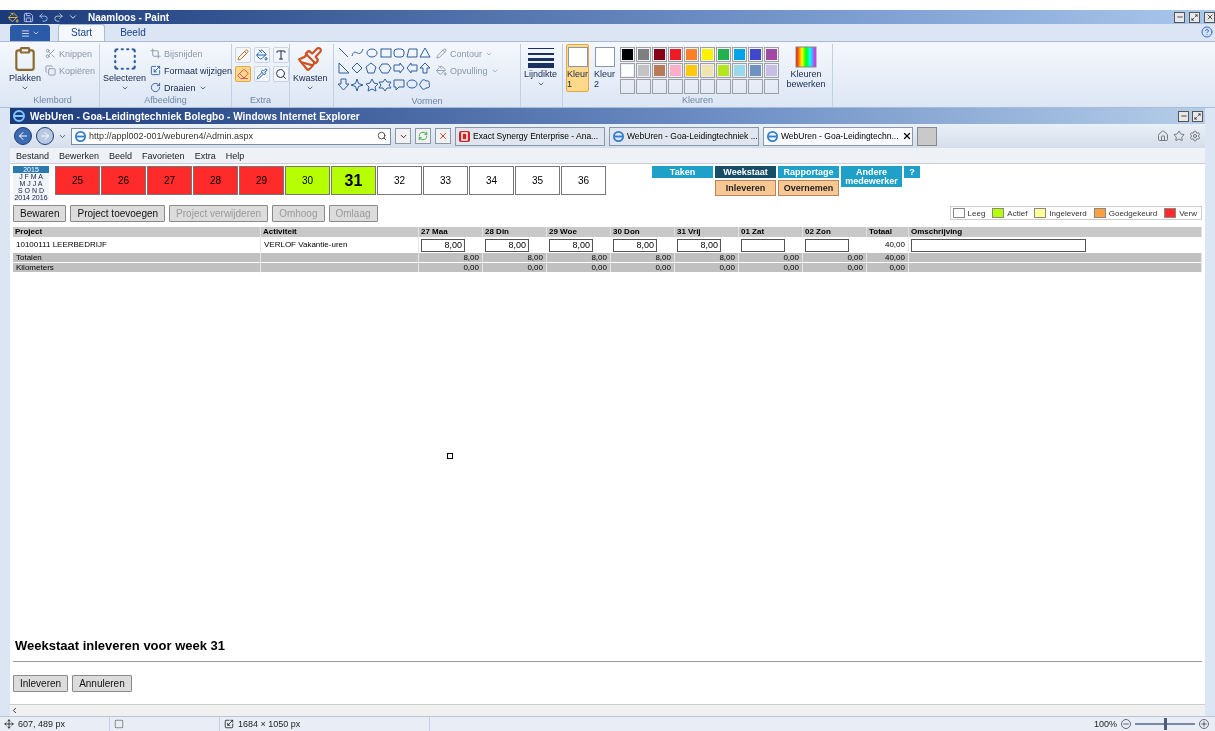 The width and height of the screenshot is (1215, 731). Describe the element at coordinates (30, 33) in the screenshot. I see `app-menu-button` at that location.